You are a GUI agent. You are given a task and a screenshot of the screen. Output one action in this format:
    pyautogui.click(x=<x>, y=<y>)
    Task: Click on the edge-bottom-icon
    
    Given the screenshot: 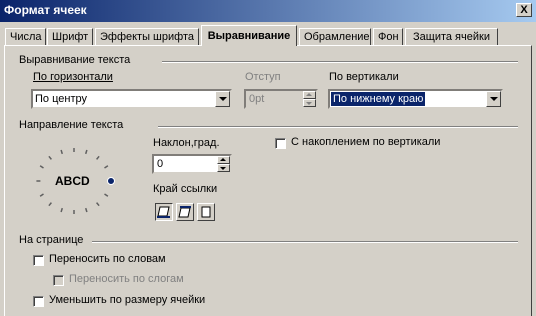 What is the action you would take?
    pyautogui.click(x=163, y=212)
    